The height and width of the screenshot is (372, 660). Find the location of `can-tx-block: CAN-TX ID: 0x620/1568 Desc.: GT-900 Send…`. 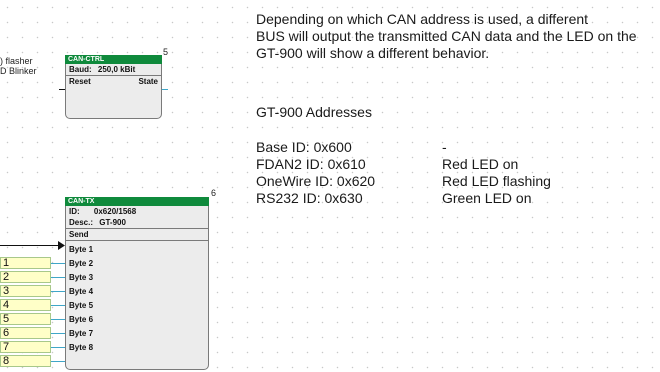

can-tx-block: CAN-TX ID: 0x620/1568 Desc.: GT-900 Send… is located at coordinates (137, 283).